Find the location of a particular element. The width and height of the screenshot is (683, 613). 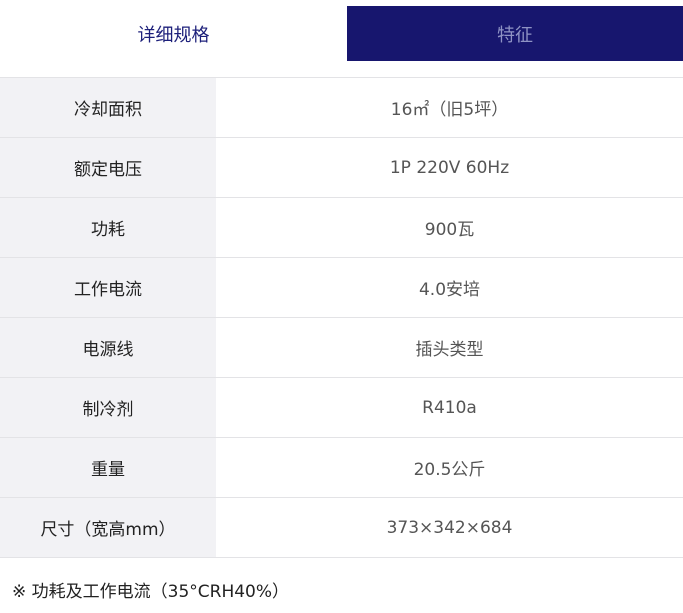

table-row: 制冷剂 R410a is located at coordinates (341, 408).